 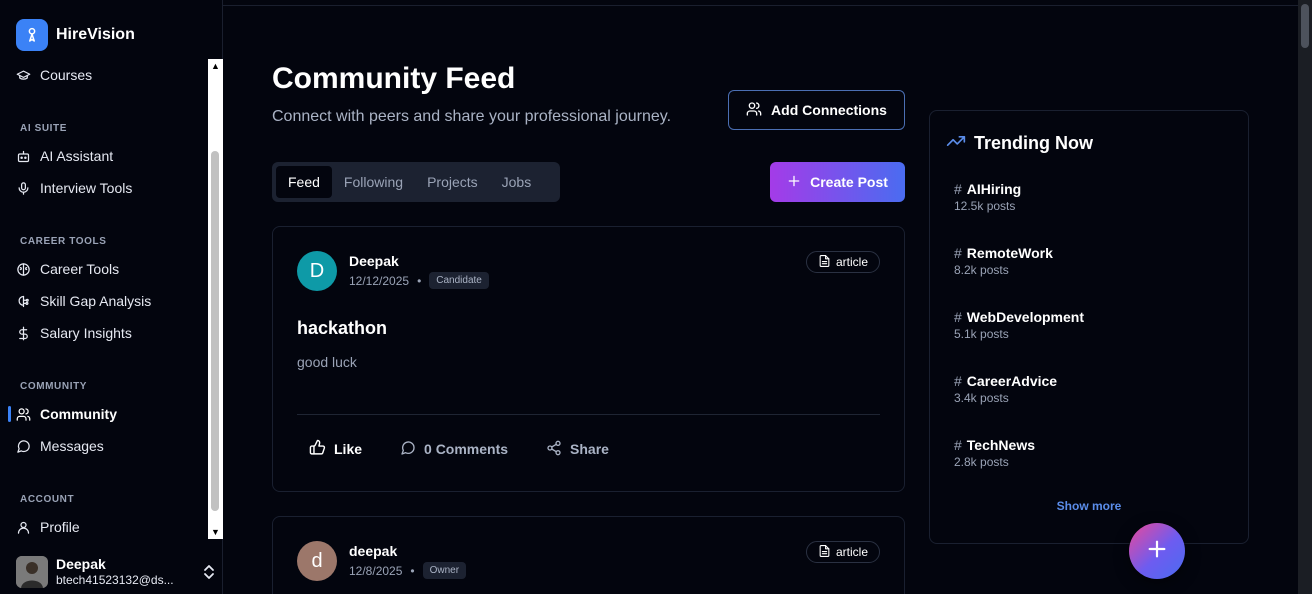 What do you see at coordinates (66, 414) in the screenshot?
I see `sidebar-item-community: Community` at bounding box center [66, 414].